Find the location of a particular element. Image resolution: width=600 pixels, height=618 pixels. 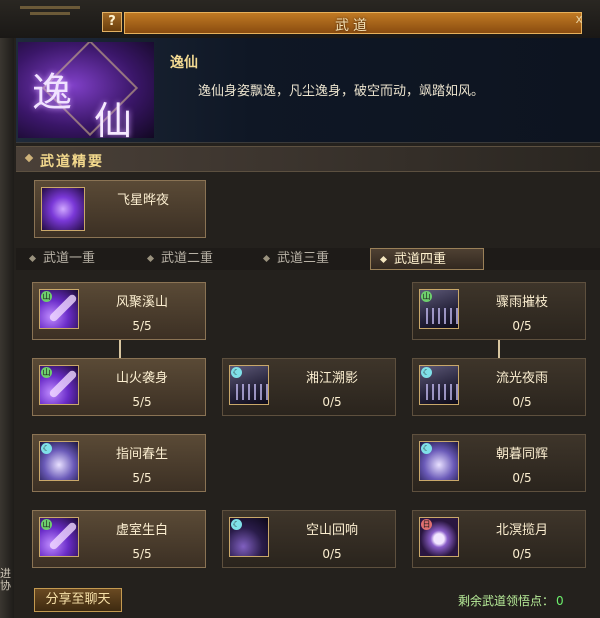

hero-description: 逸仙身姿飘逸，凡尘逸身，破空而动，飒踏如风。 is located at coordinates (341, 91).